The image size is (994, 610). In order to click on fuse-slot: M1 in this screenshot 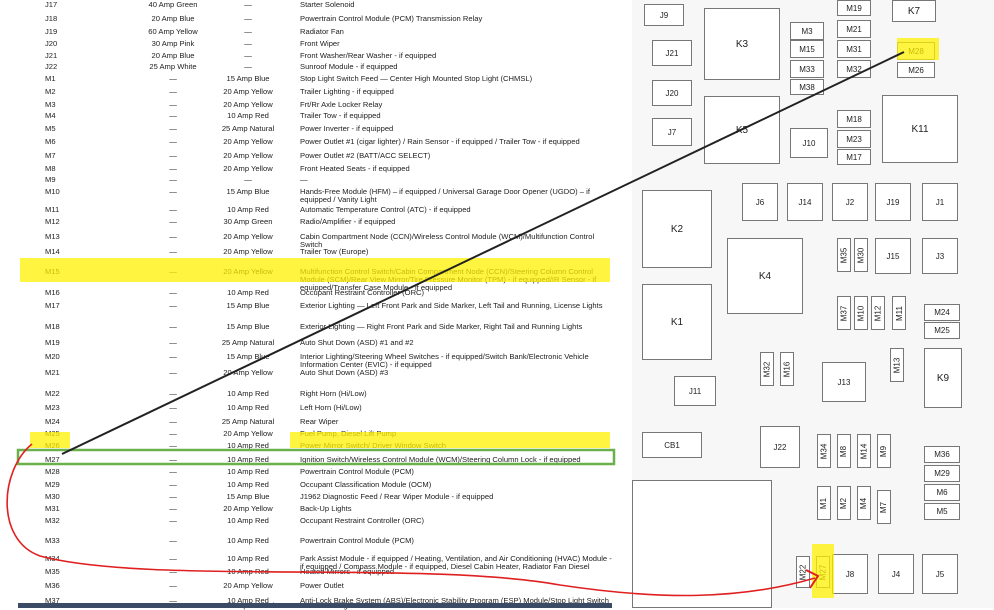, I will do `click(824, 503)`.